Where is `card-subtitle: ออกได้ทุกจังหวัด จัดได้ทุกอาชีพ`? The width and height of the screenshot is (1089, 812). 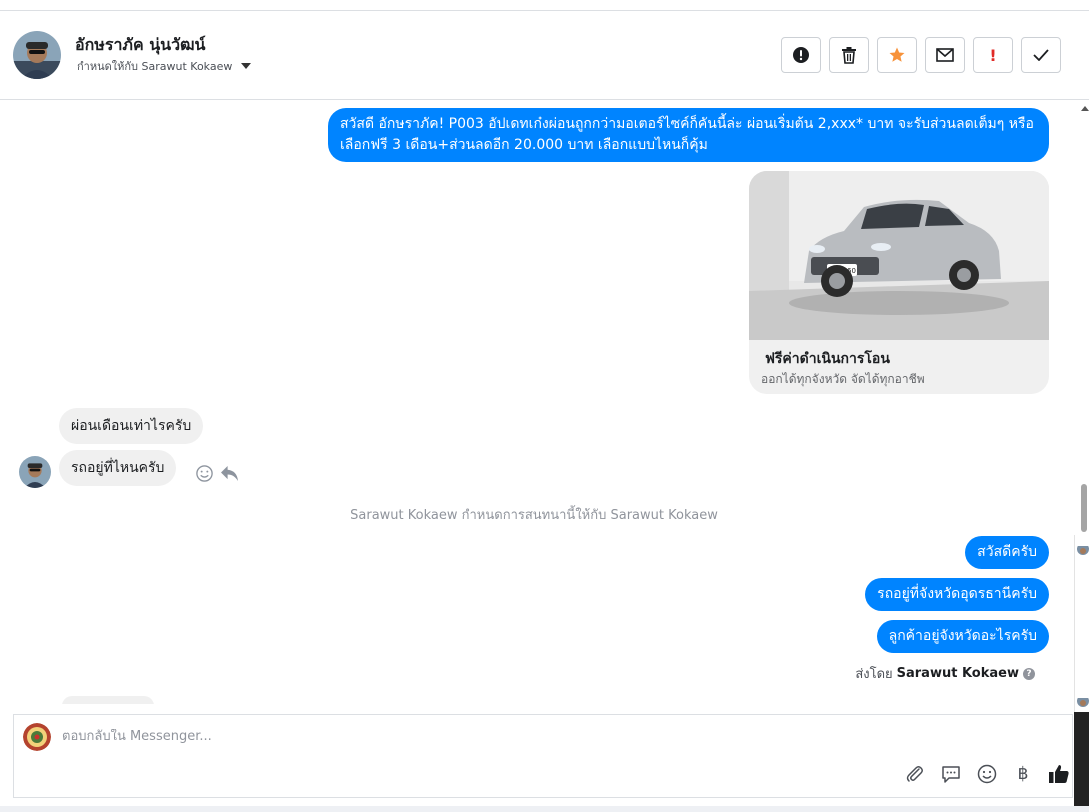
card-subtitle: ออกได้ทุกจังหวัด จัดได้ทุกอาชีพ is located at coordinates (843, 379).